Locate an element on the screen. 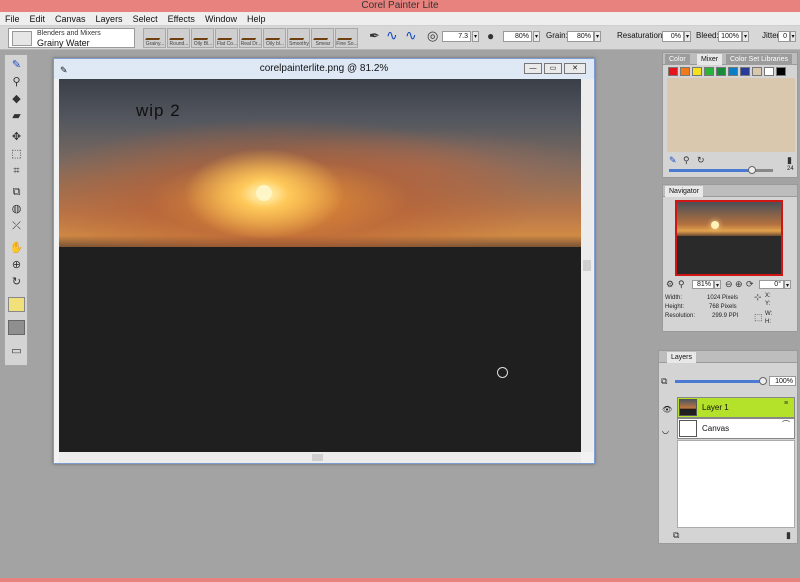  mixer-swatch-tan is located at coordinates (757, 71).